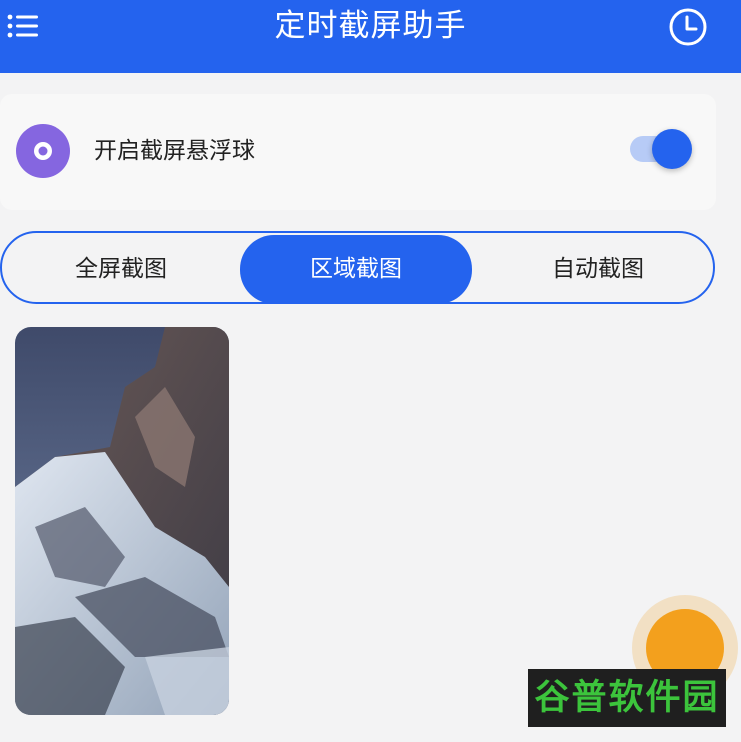 The height and width of the screenshot is (742, 741). What do you see at coordinates (688, 27) in the screenshot?
I see `clock-icon` at bounding box center [688, 27].